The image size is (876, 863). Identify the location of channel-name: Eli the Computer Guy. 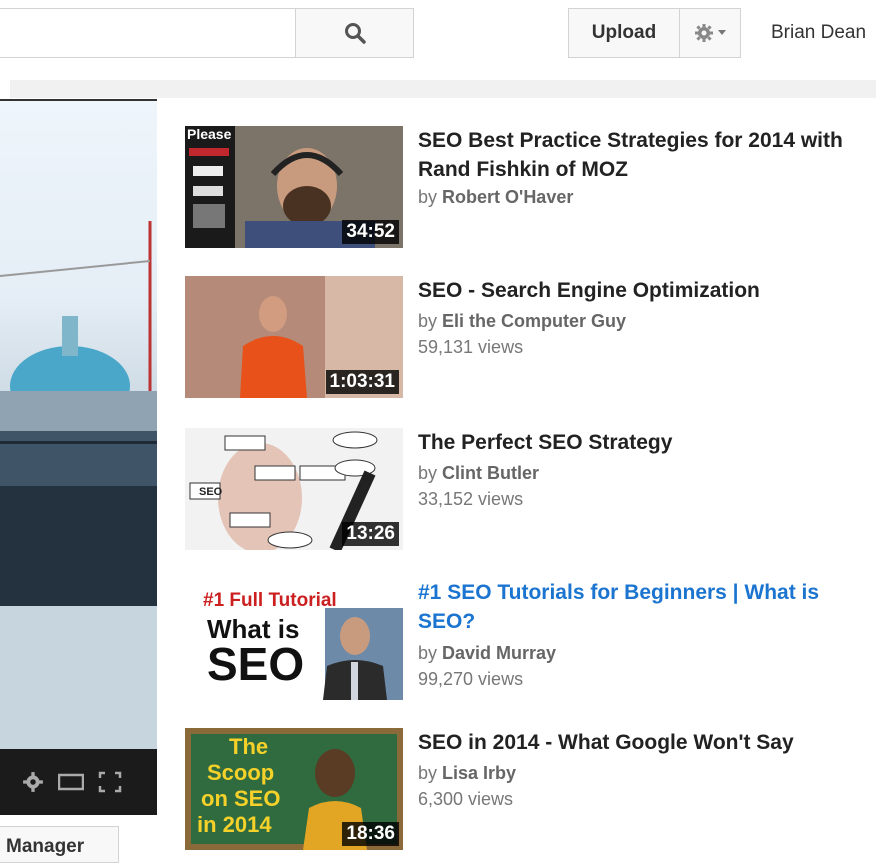
(534, 321).